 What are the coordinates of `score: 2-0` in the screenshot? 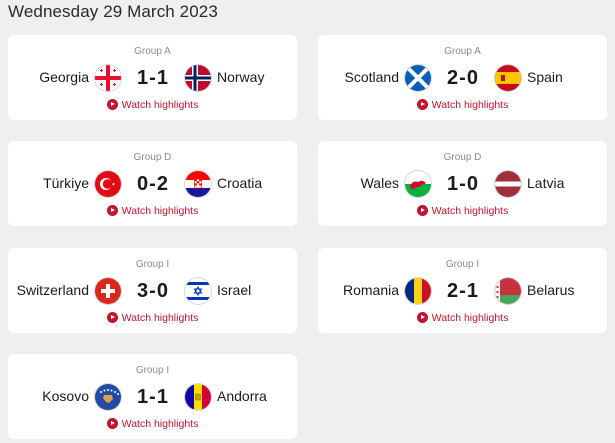 It's located at (463, 78).